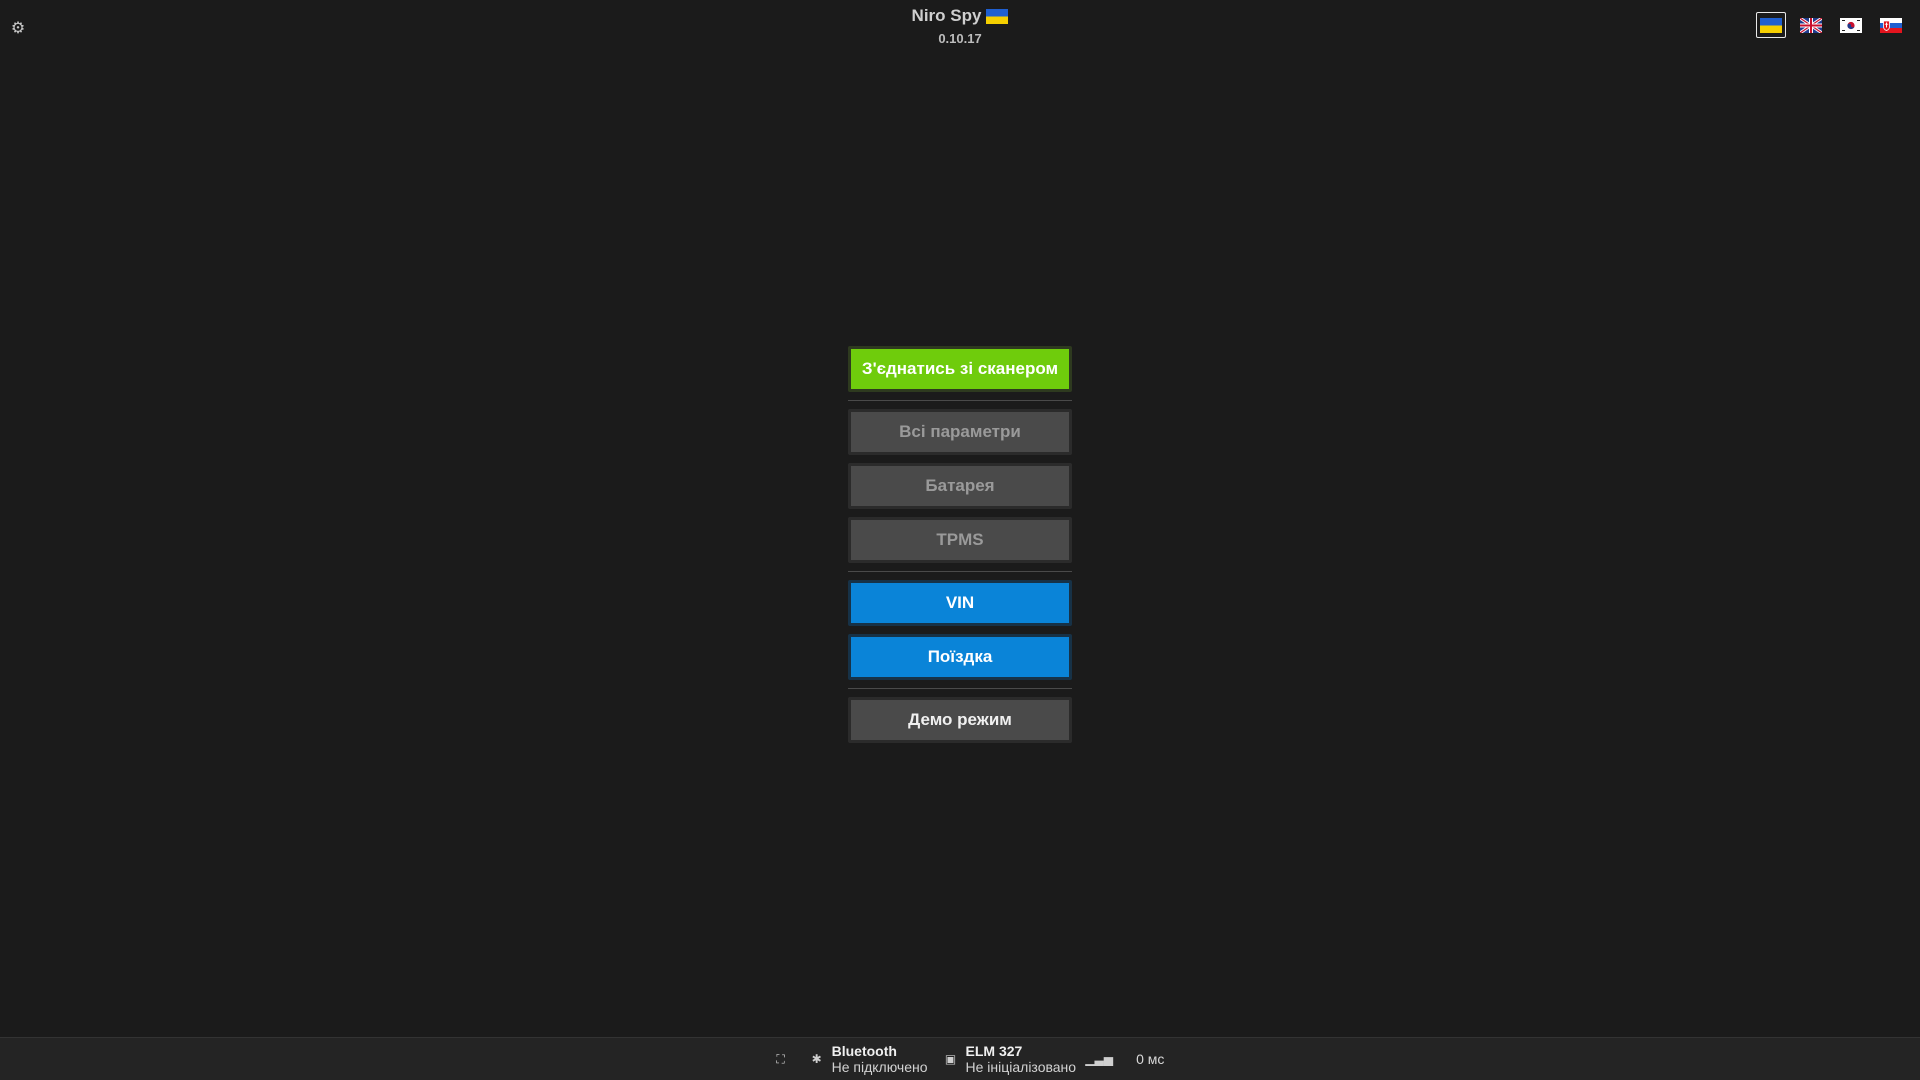  I want to click on language-selector, so click(1831, 25).